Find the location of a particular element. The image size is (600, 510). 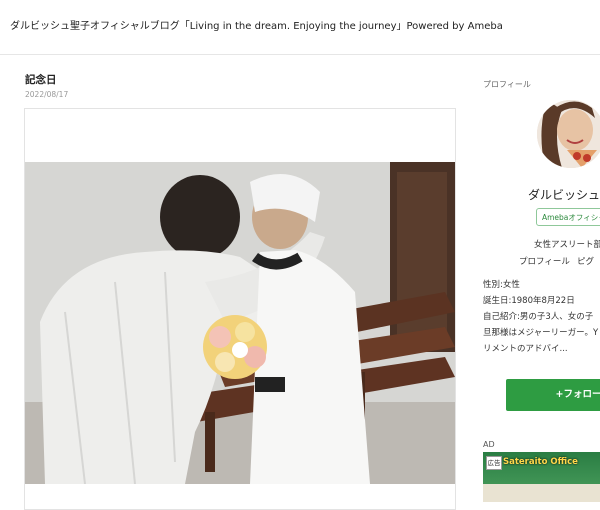

profile-intro-line-1: 自己紹介:男の子3人、女の子 is located at coordinates (538, 317).